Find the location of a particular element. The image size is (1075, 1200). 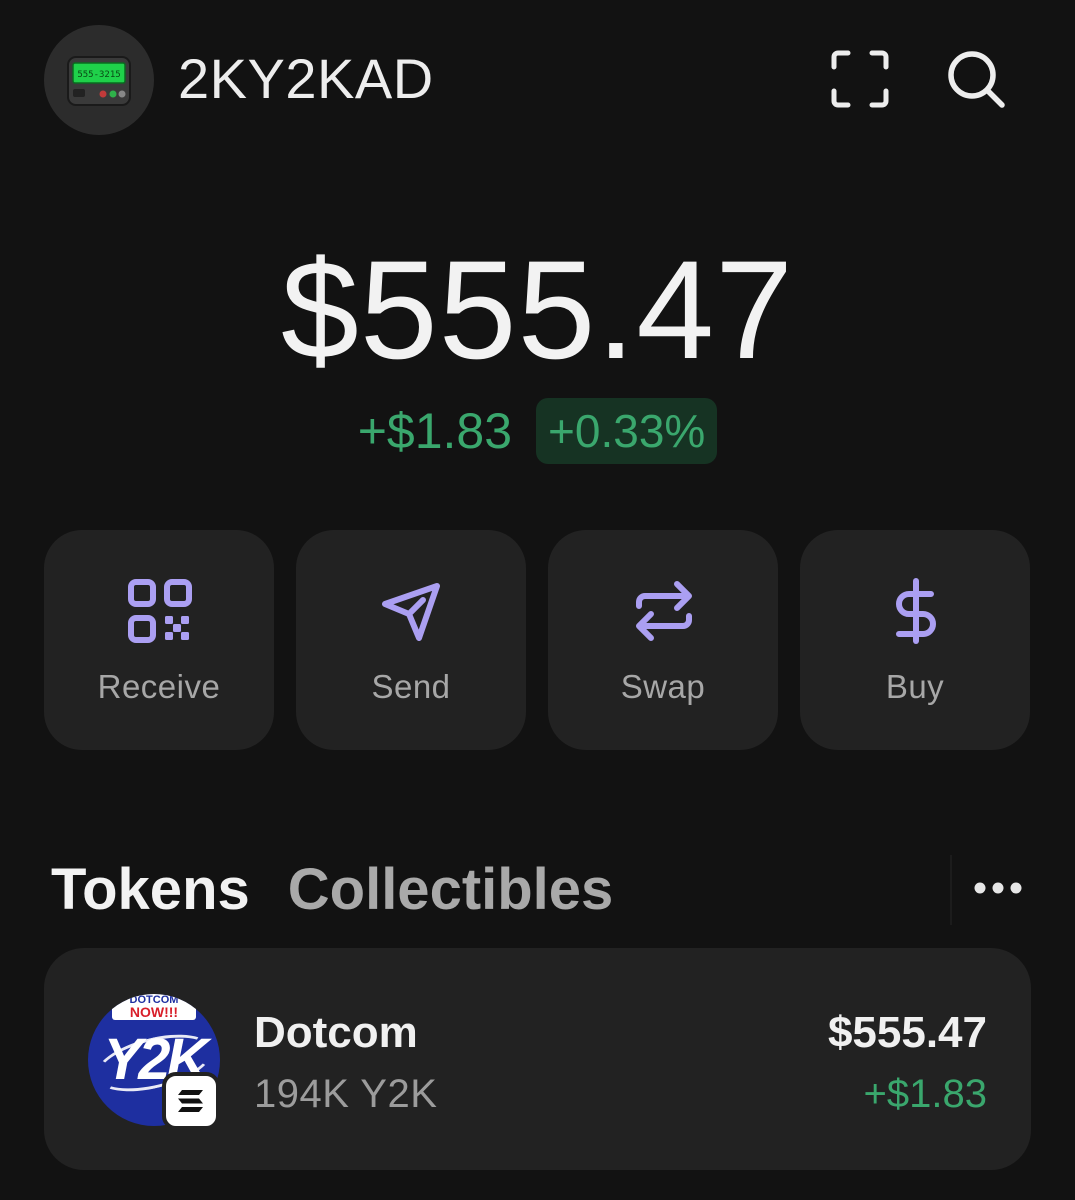

avatar: 555-3215 is located at coordinates (99, 80).